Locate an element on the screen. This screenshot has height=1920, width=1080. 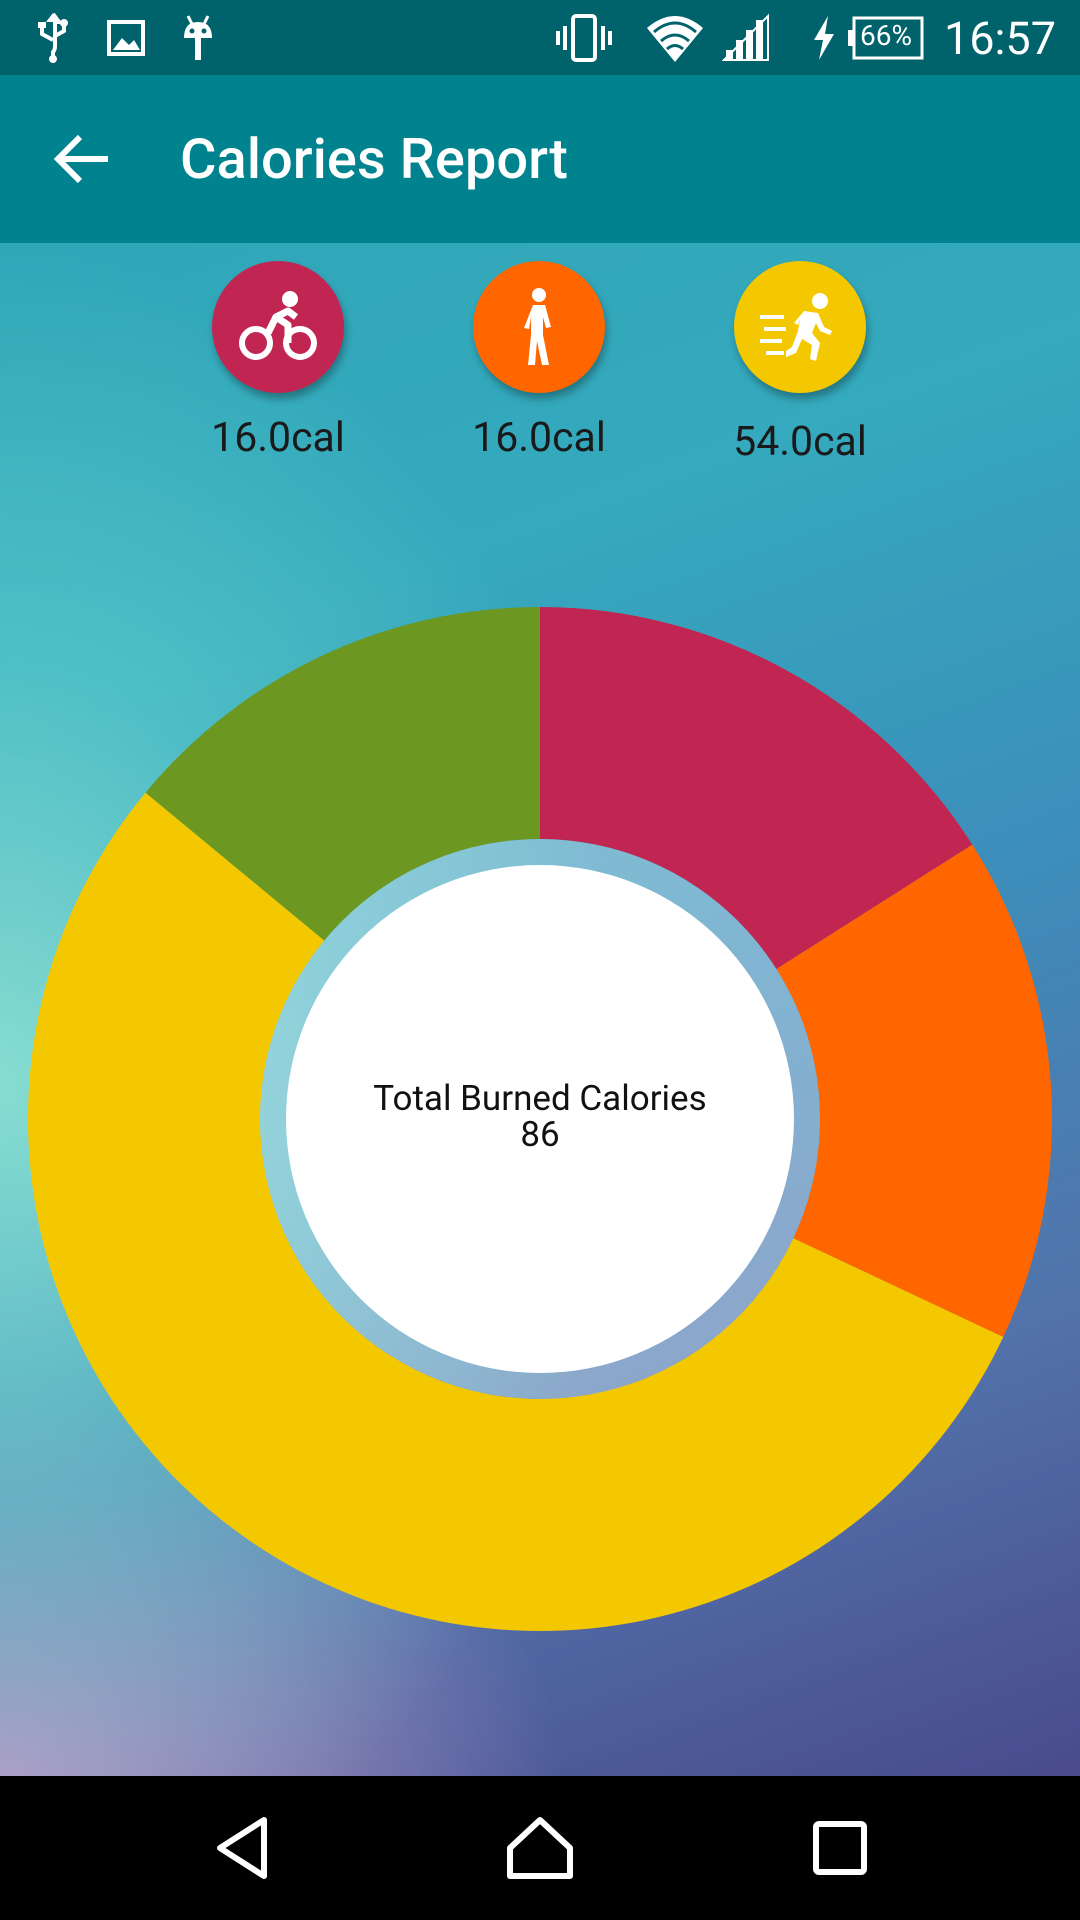
vibrate-icon is located at coordinates (584, 38).